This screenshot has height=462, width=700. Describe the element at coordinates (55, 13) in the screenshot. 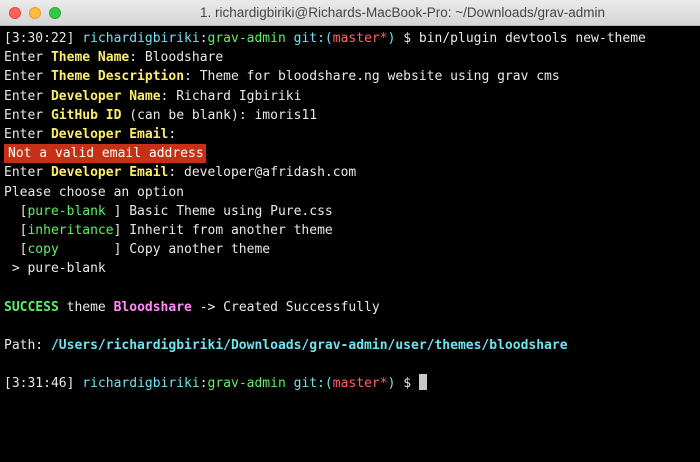

I see `zoom-window-button` at that location.